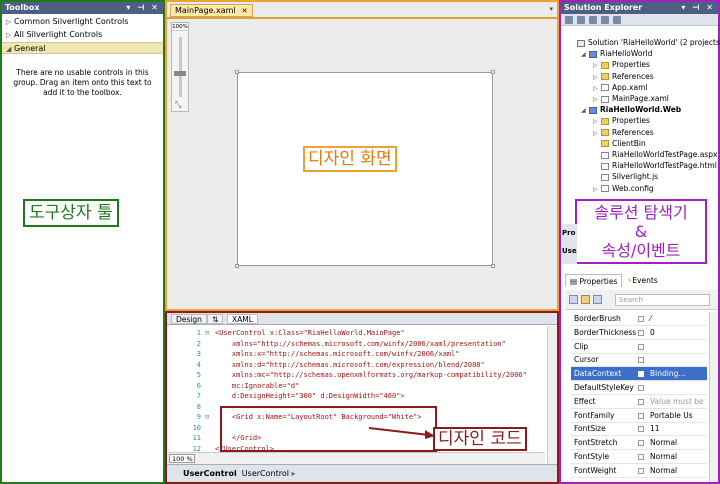 The width and height of the screenshot is (720, 484). I want to click on tab-events: ⚡Events, so click(642, 280).